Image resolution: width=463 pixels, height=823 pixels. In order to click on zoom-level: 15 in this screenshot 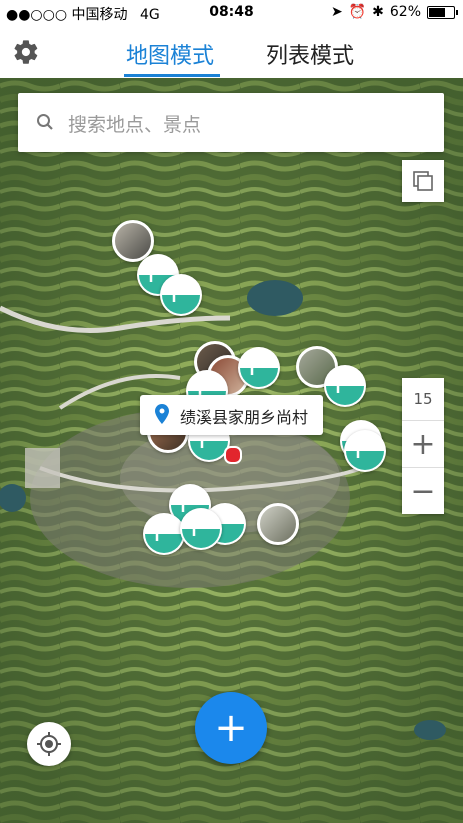, I will do `click(423, 399)`.